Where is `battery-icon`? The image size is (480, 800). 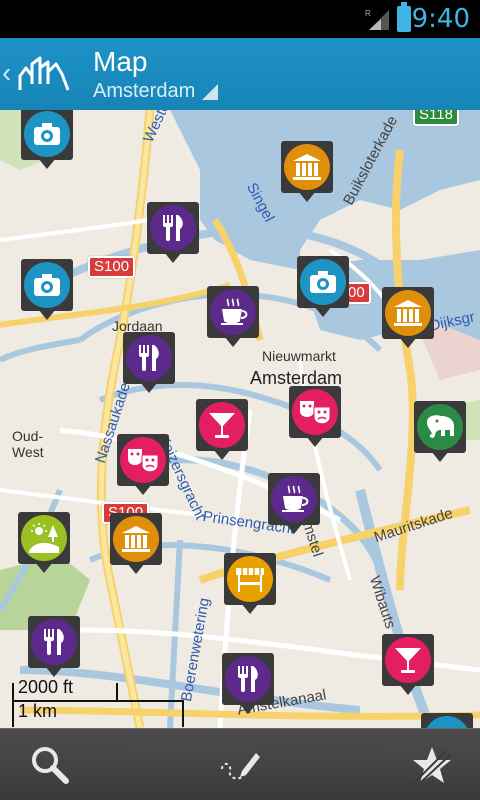 battery-icon is located at coordinates (404, 17).